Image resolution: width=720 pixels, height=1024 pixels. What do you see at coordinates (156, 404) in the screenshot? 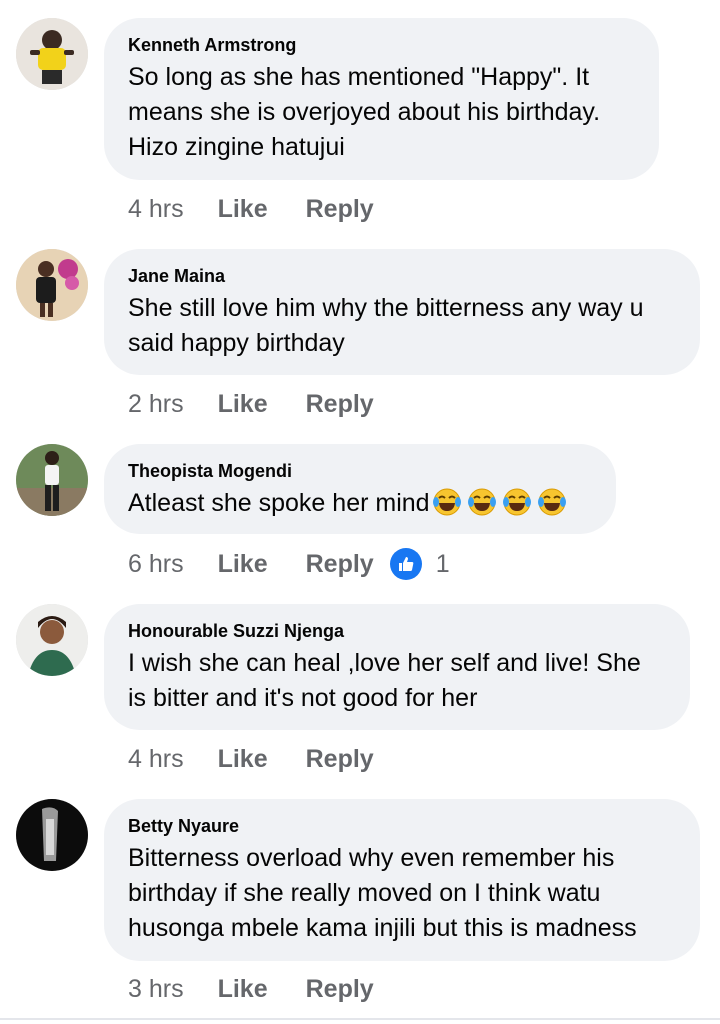
I see `comment-time: 2 hrs` at bounding box center [156, 404].